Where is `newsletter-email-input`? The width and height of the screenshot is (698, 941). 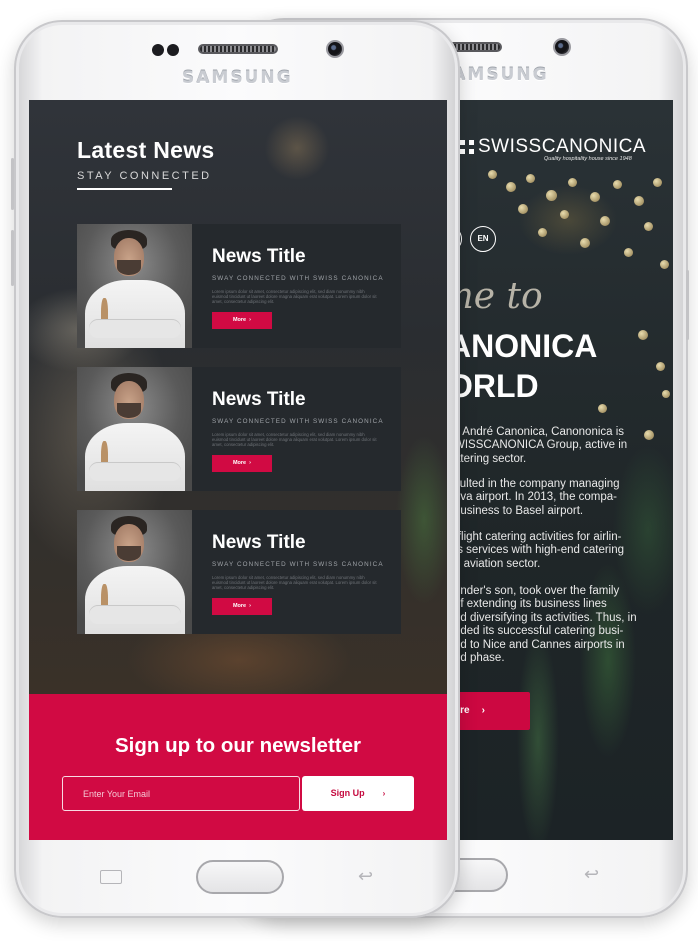 newsletter-email-input is located at coordinates (181, 793).